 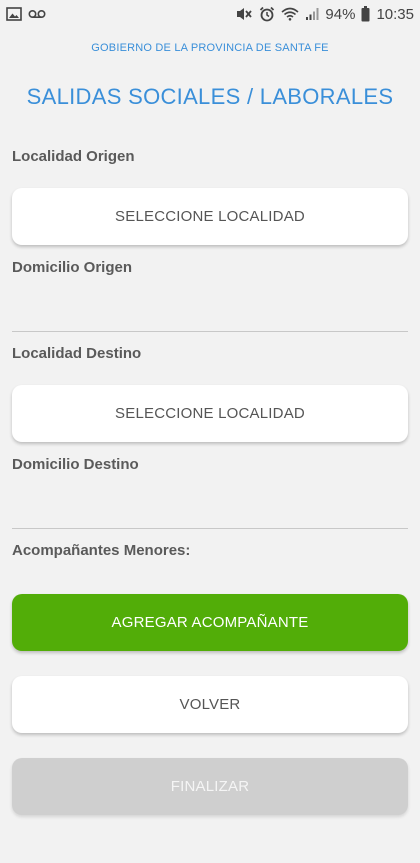 I want to click on mute-icon, so click(x=244, y=14).